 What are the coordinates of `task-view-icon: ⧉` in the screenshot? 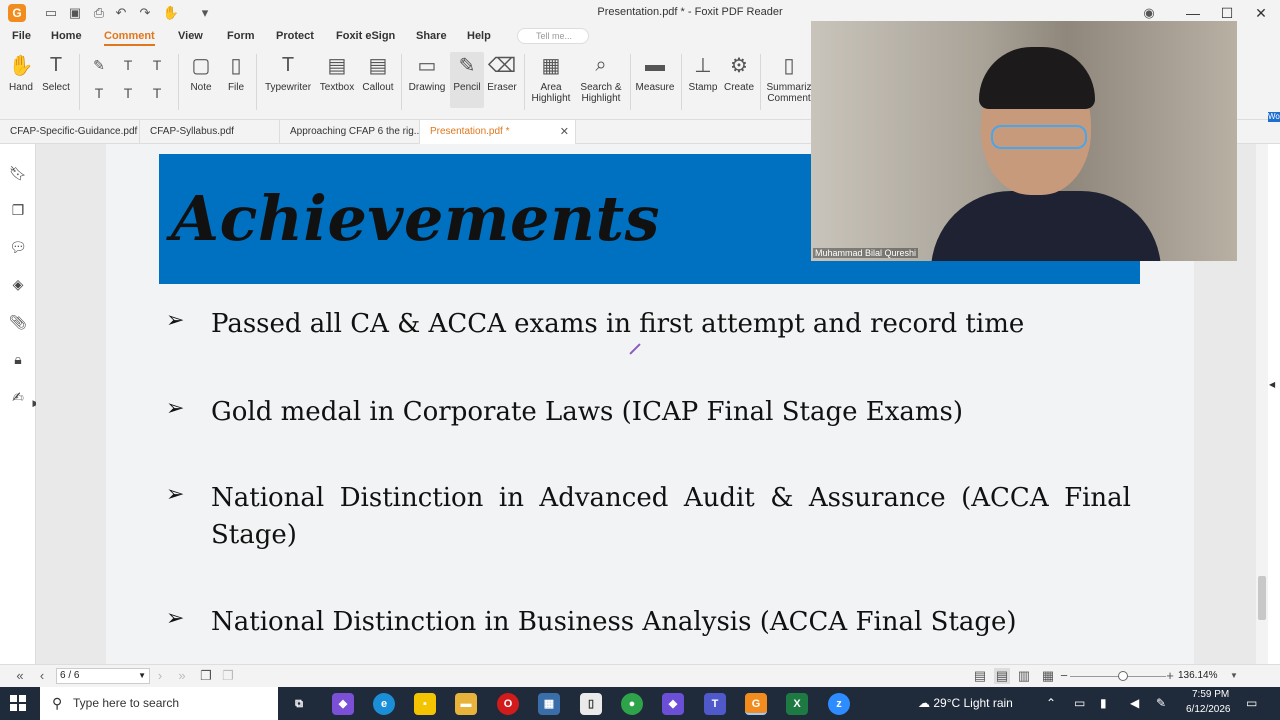 It's located at (299, 704).